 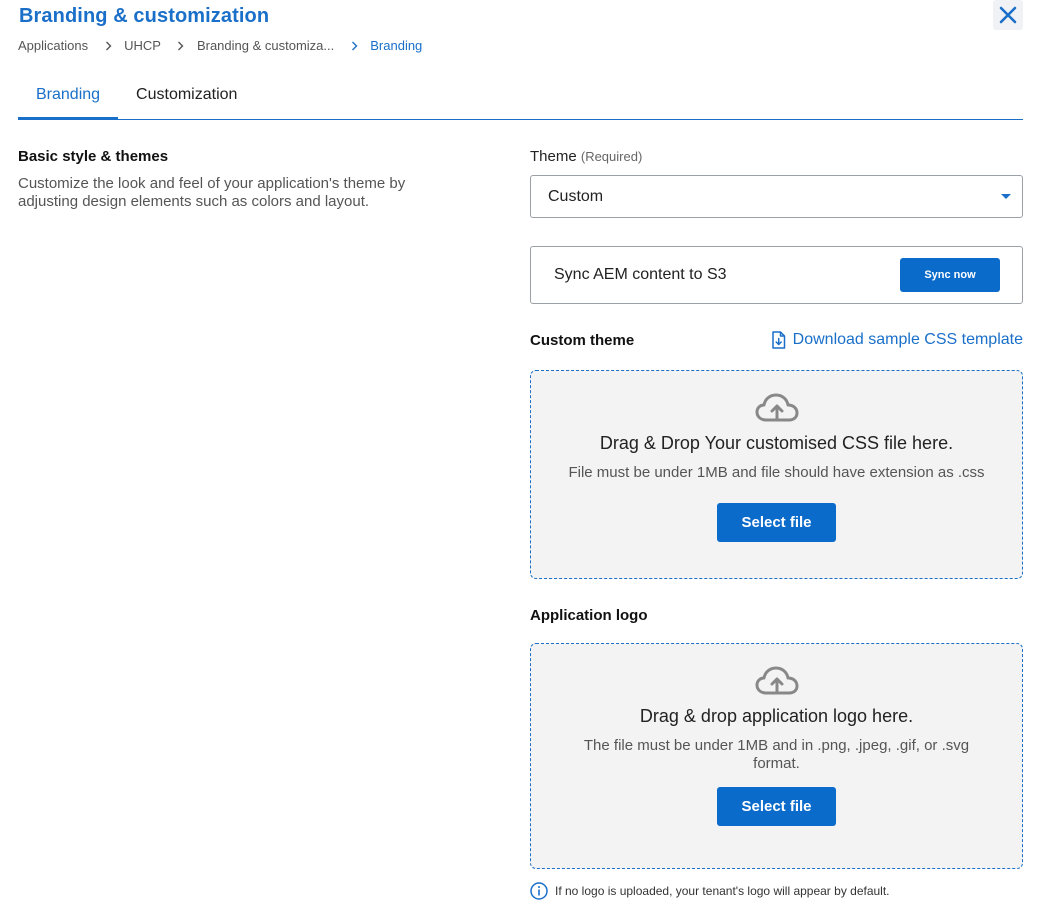 What do you see at coordinates (396, 45) in the screenshot?
I see `breadcrumb-item-branding: Branding` at bounding box center [396, 45].